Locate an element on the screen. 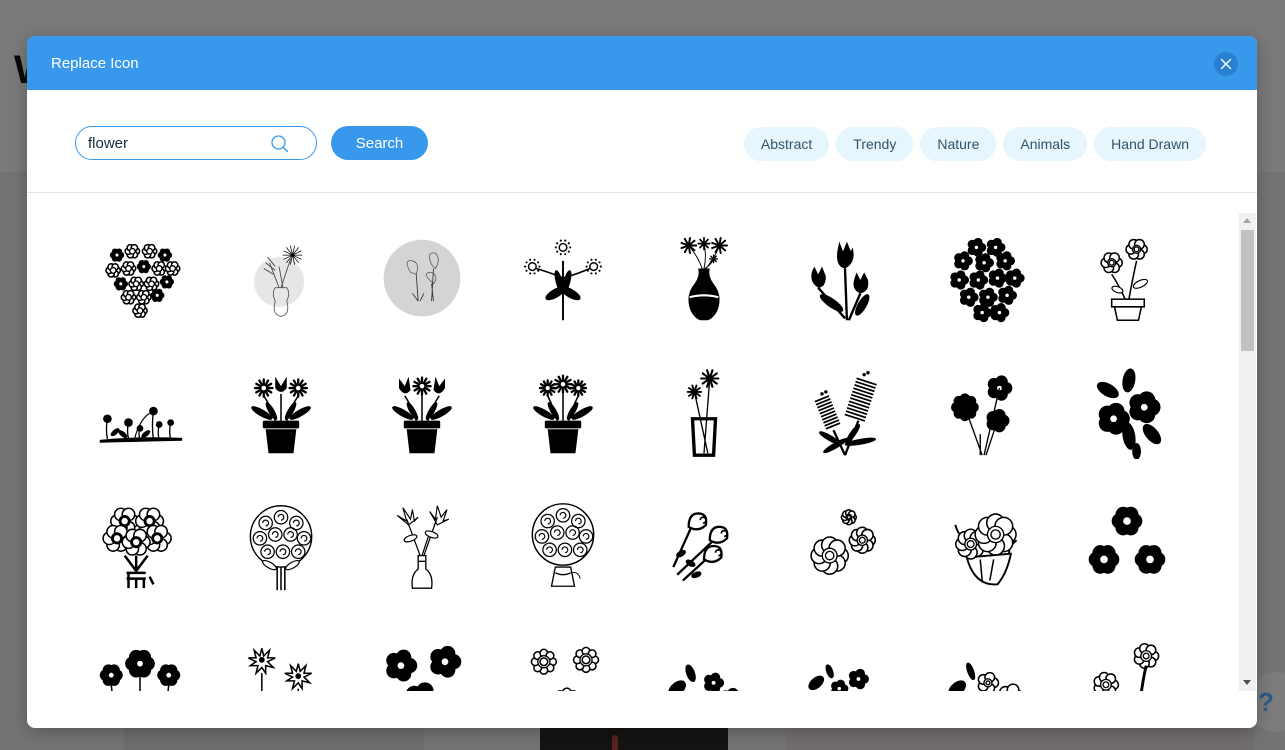 This screenshot has height=750, width=1285. daisy-pair-icon is located at coordinates (564, 668).